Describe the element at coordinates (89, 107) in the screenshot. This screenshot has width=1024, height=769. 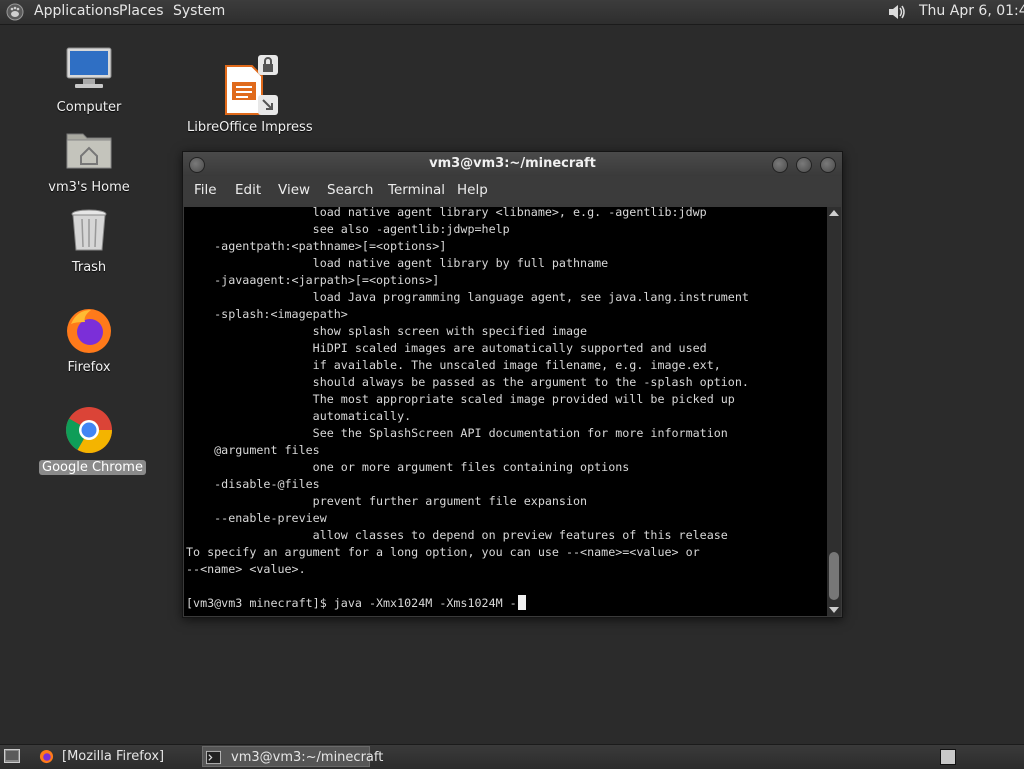
I see `desktop-icon-label: Computer` at that location.